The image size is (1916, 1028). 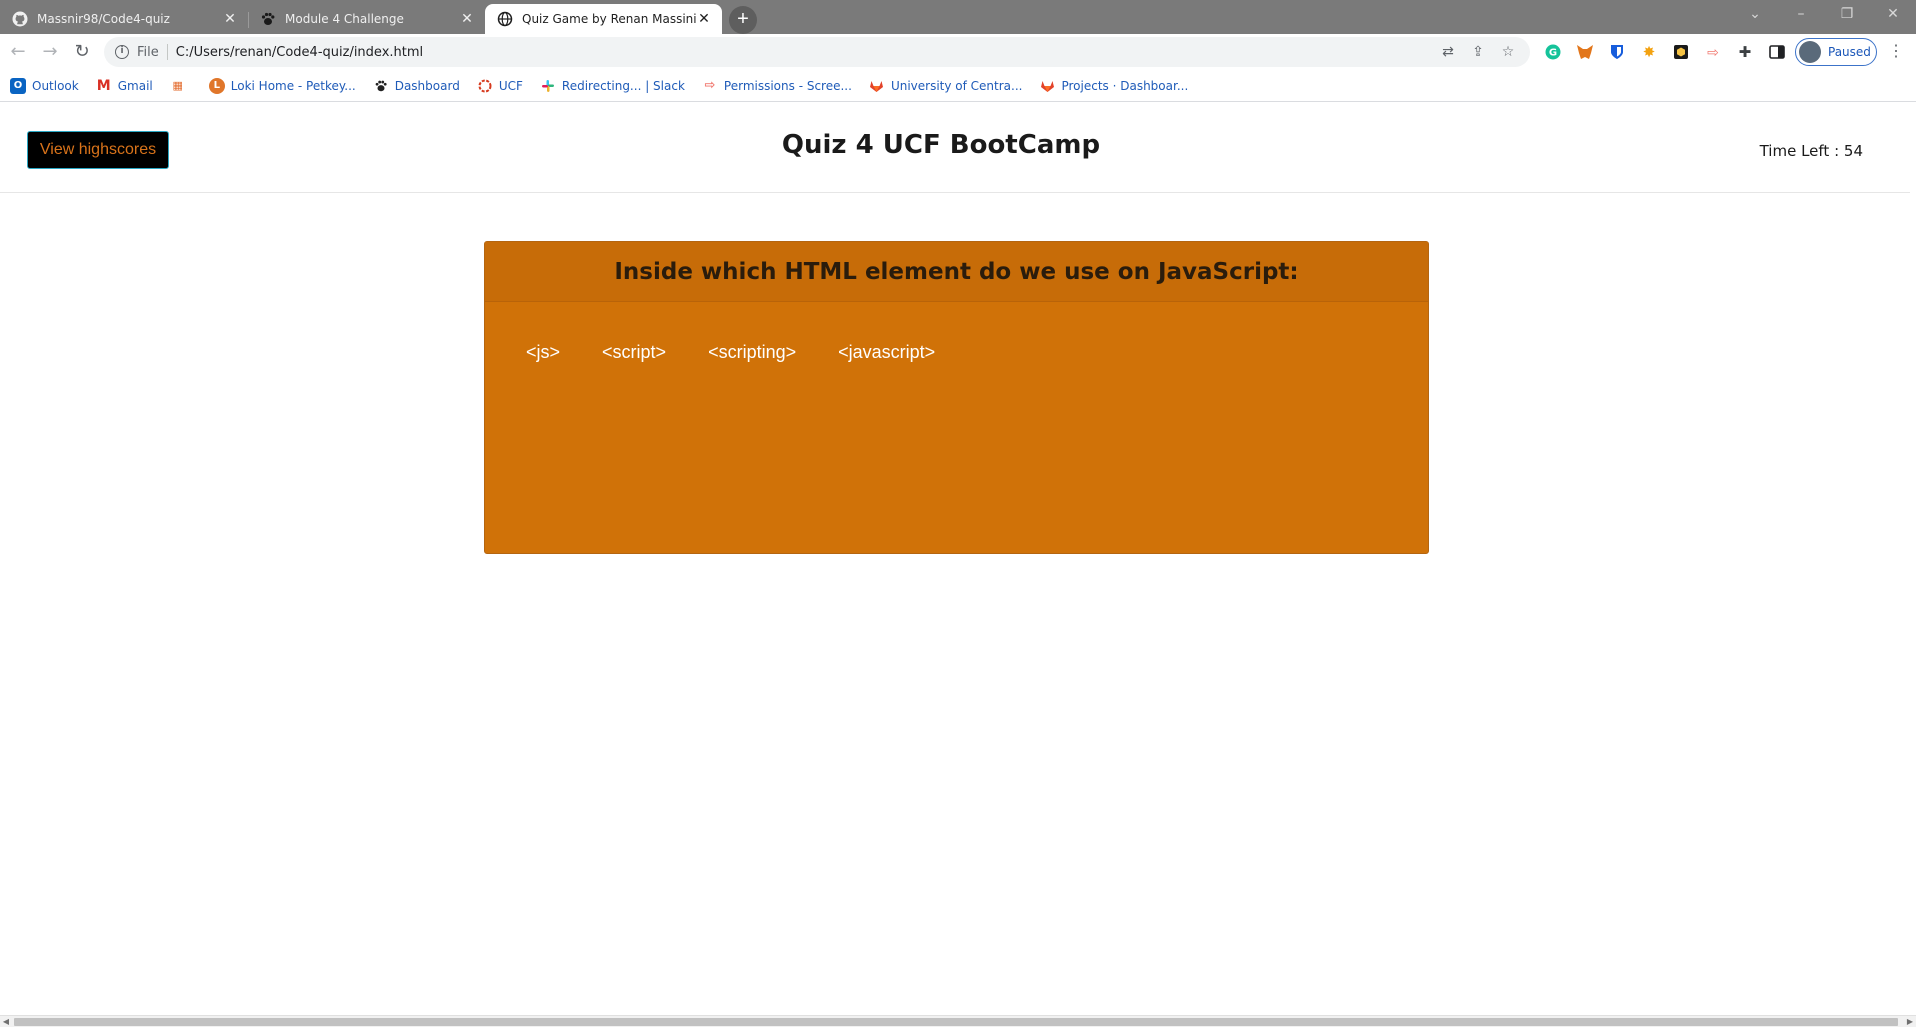 I want to click on page-title: Quiz 4 UCF BootCamp, so click(x=941, y=145).